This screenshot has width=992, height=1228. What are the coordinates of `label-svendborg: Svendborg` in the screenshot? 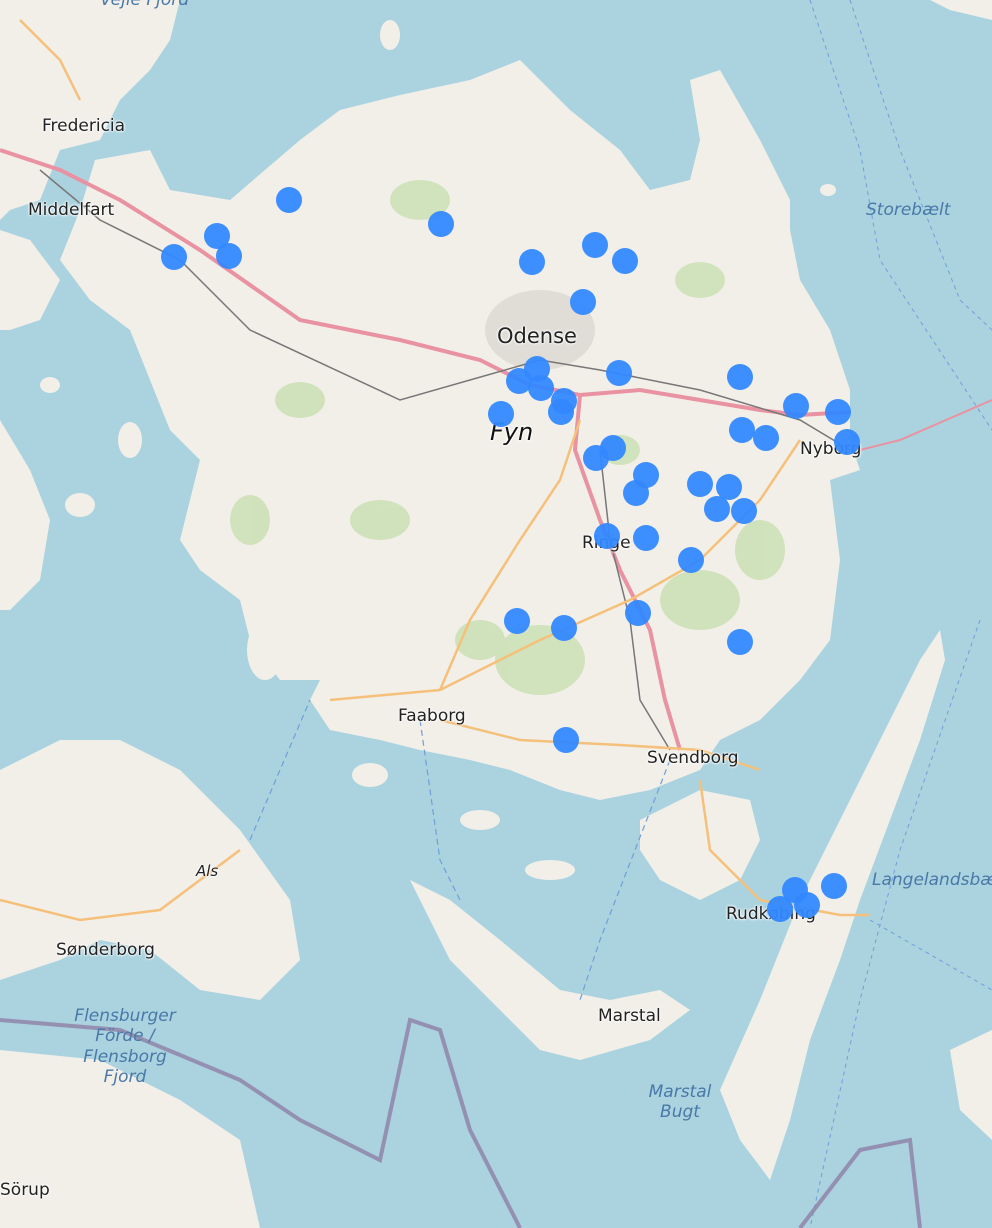 It's located at (693, 758).